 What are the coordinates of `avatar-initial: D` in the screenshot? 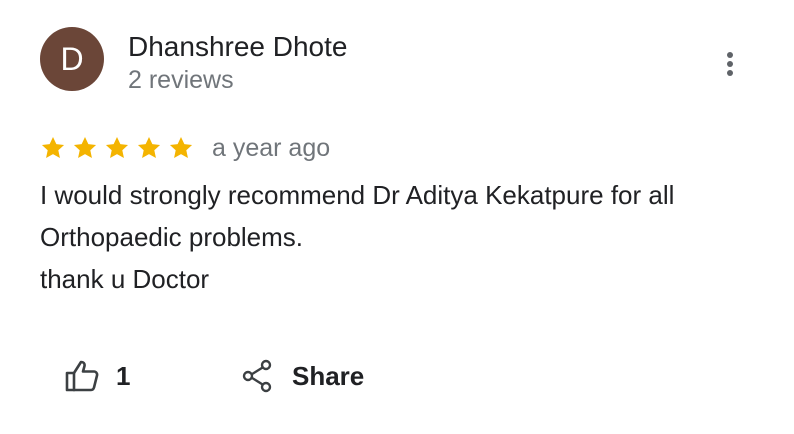 It's located at (72, 58).